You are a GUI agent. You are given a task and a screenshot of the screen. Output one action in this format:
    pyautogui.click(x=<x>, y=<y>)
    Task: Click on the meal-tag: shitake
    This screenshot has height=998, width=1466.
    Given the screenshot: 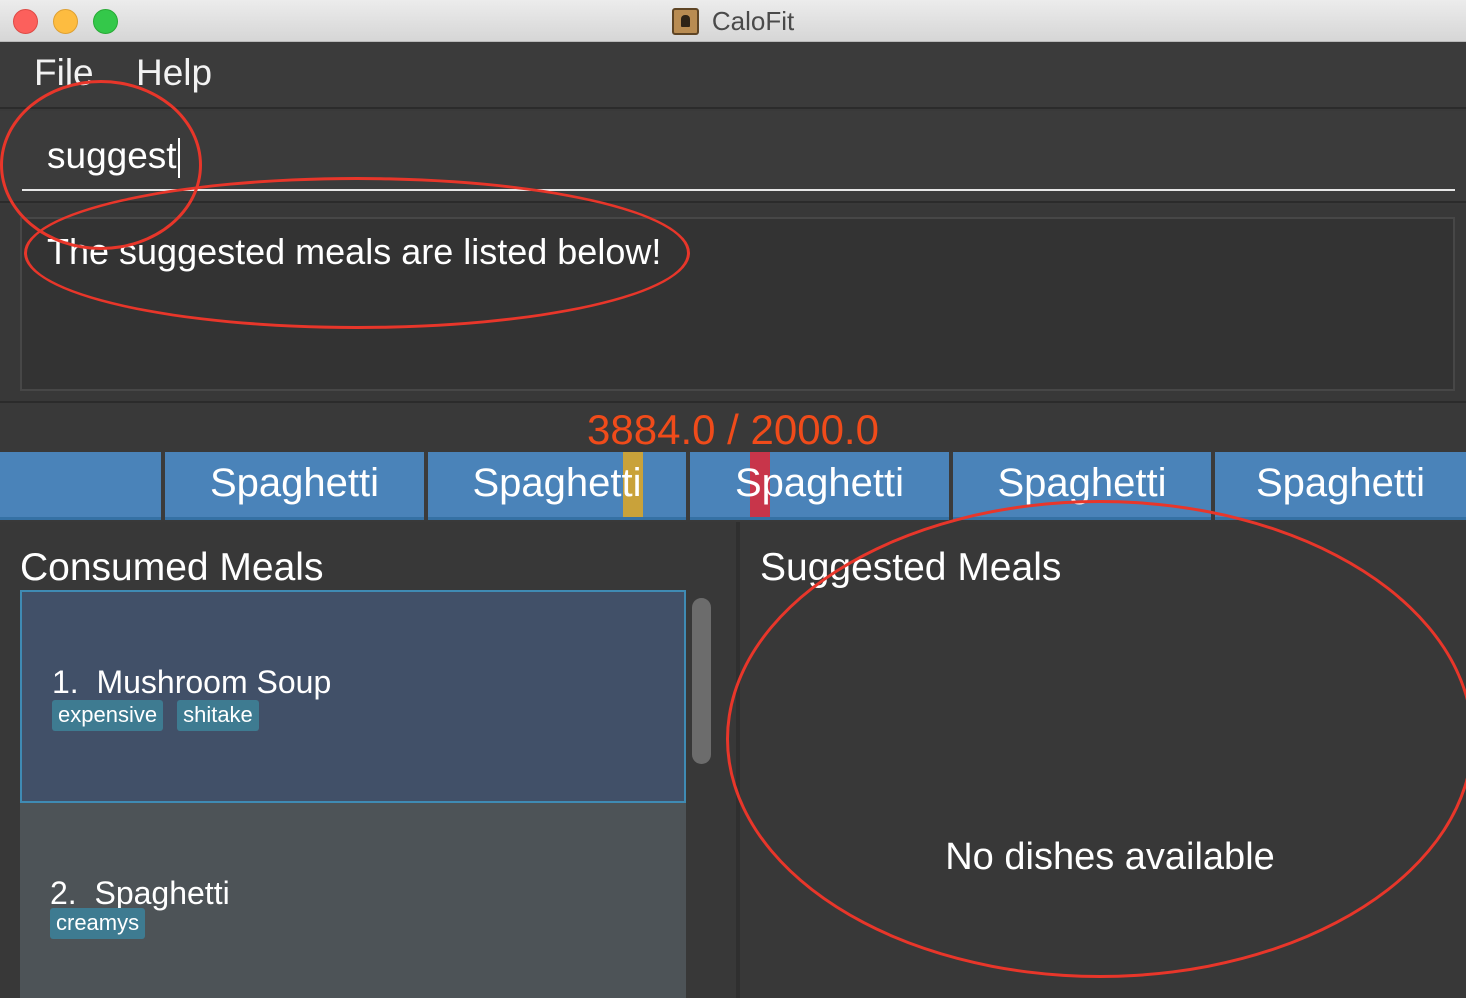 What is the action you would take?
    pyautogui.click(x=218, y=715)
    